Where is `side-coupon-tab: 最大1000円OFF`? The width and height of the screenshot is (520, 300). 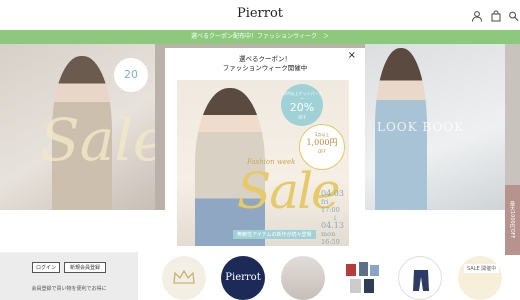 side-coupon-tab: 最大1000円OFF is located at coordinates (512, 220).